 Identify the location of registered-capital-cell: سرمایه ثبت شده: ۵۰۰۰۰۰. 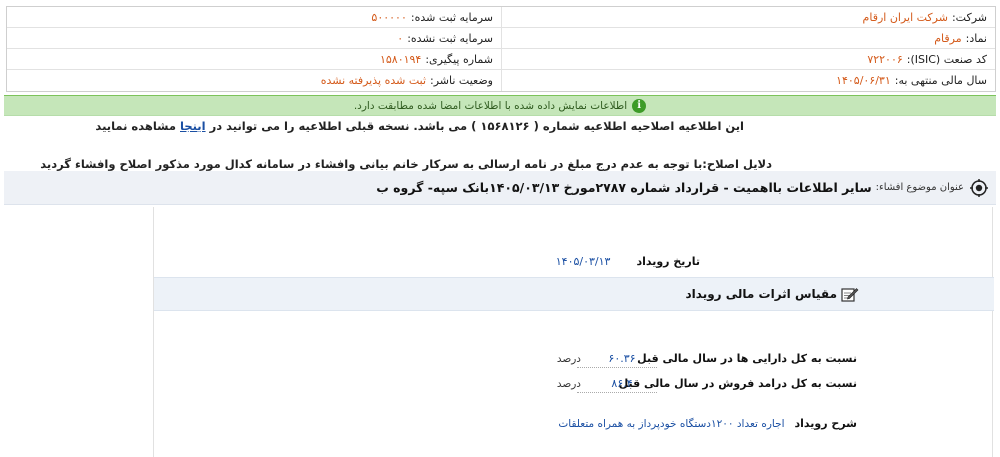
(254, 17).